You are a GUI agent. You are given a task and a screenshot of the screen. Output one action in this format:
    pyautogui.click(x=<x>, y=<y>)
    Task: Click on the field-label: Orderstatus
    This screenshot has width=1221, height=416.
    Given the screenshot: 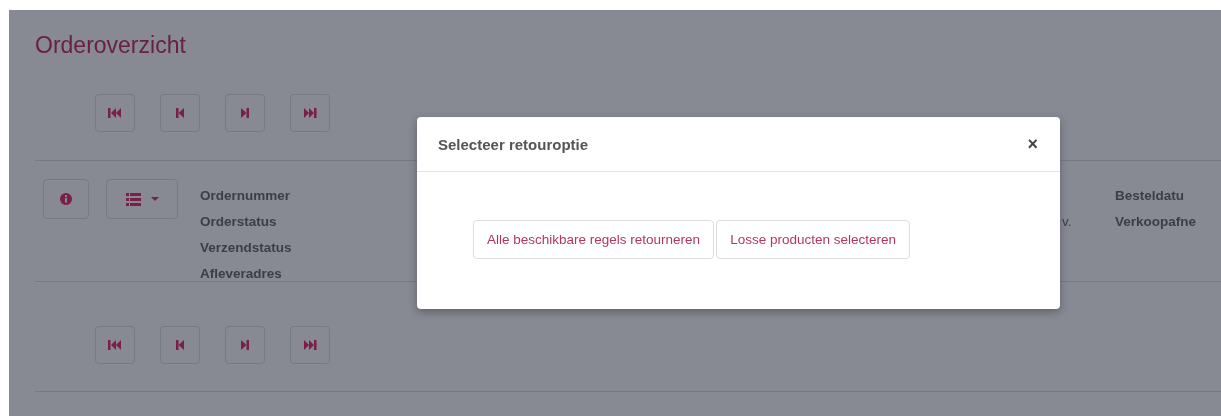 What is the action you would take?
    pyautogui.click(x=238, y=222)
    